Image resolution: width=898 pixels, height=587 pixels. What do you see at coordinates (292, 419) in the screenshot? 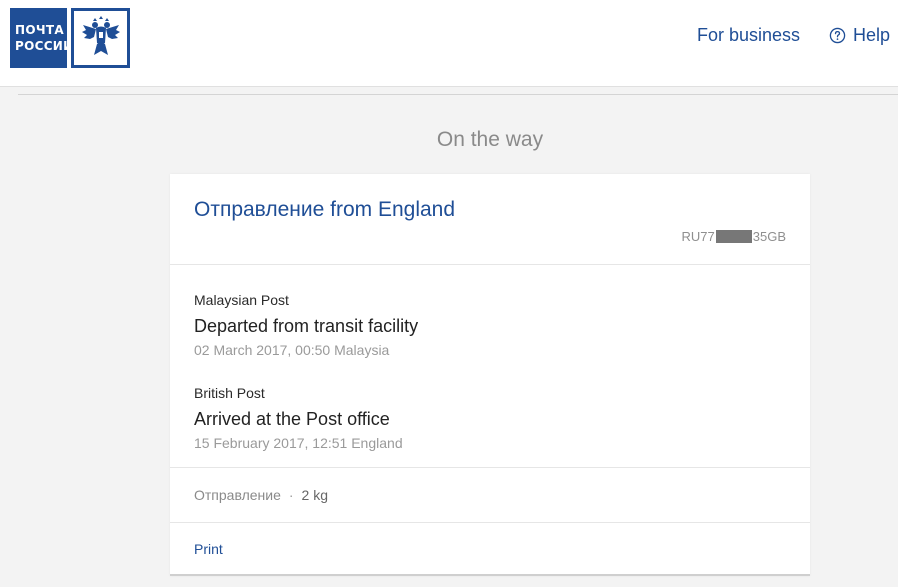
I see `event-title: Arrived at the Post office` at bounding box center [292, 419].